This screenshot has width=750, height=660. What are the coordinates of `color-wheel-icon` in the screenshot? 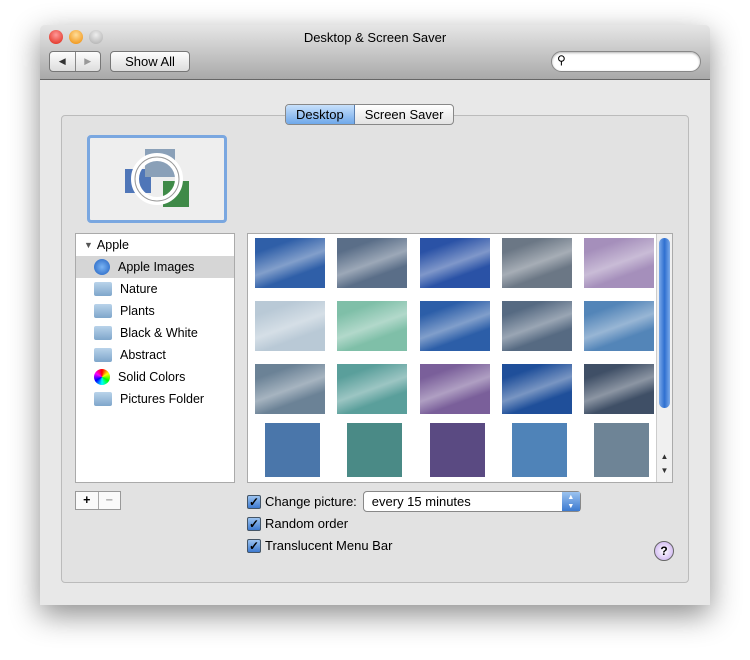 It's located at (102, 377).